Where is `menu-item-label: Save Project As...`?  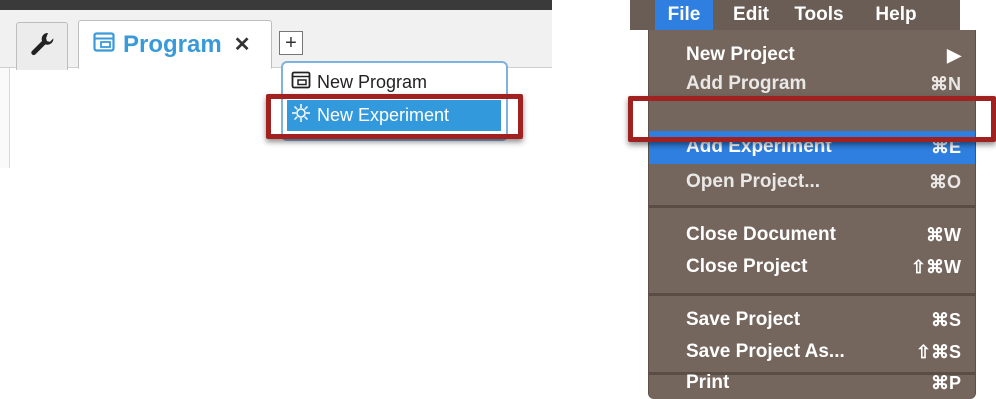 menu-item-label: Save Project As... is located at coordinates (765, 351).